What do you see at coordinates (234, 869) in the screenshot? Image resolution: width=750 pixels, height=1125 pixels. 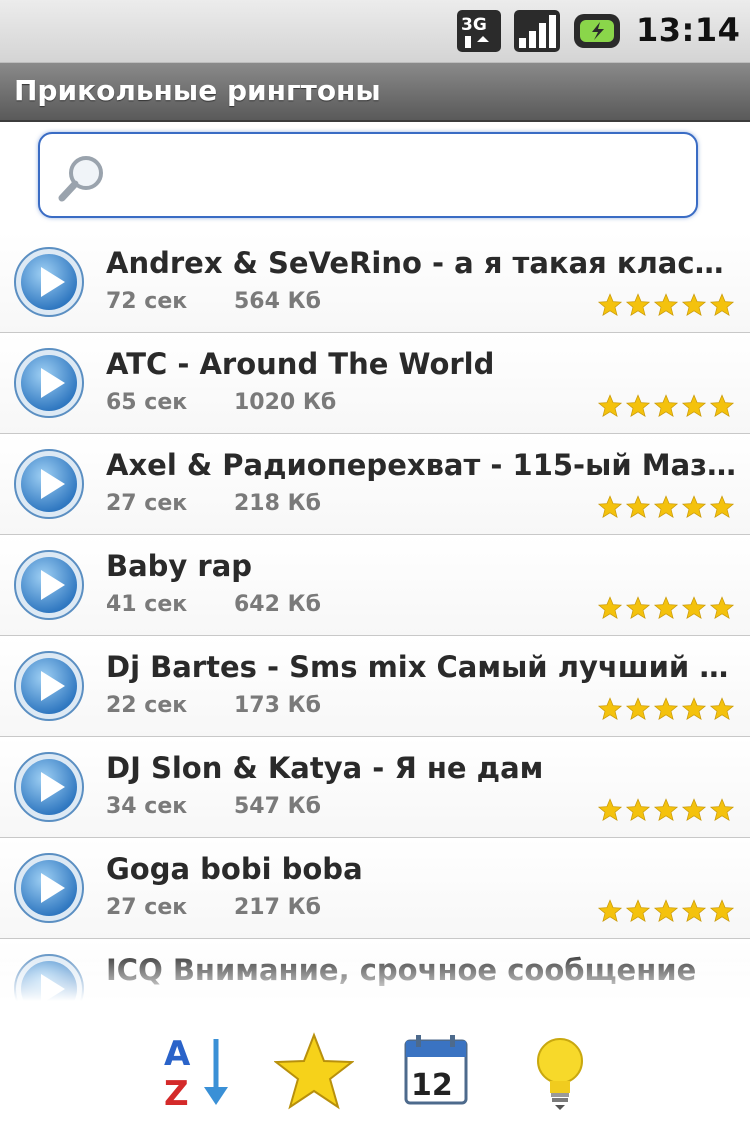 I see `ringtone-title: Goga bobi boba` at bounding box center [234, 869].